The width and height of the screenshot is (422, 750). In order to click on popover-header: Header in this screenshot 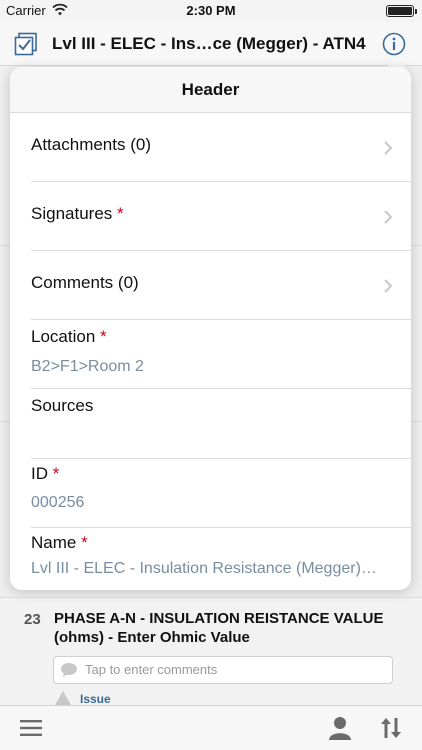, I will do `click(210, 90)`.